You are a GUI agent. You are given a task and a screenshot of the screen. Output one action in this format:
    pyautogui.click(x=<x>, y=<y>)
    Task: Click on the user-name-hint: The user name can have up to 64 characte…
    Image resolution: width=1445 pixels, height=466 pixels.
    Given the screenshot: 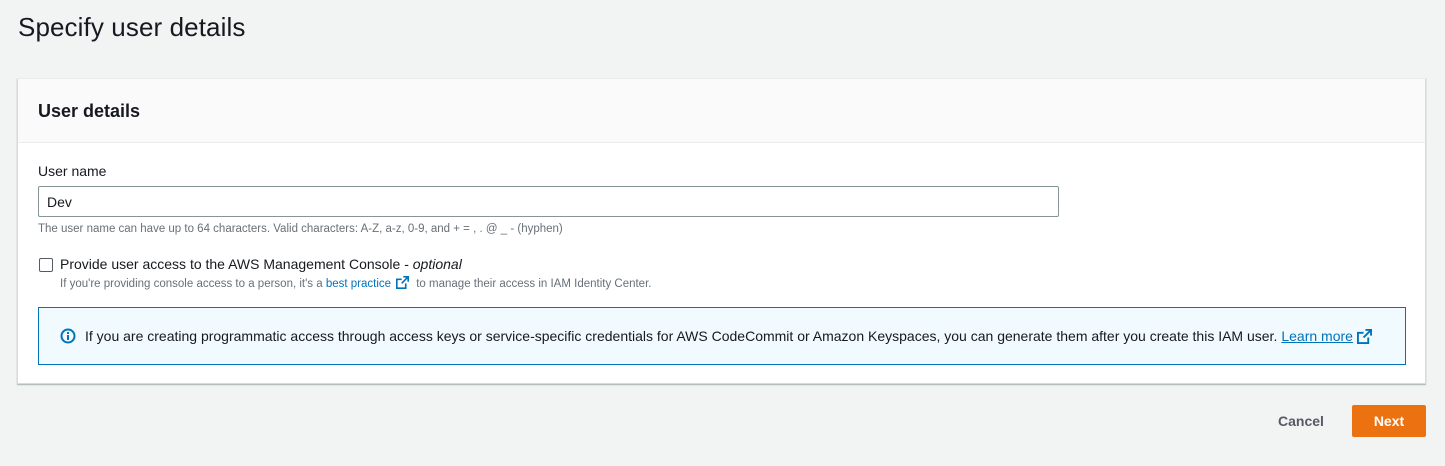 What is the action you would take?
    pyautogui.click(x=300, y=229)
    